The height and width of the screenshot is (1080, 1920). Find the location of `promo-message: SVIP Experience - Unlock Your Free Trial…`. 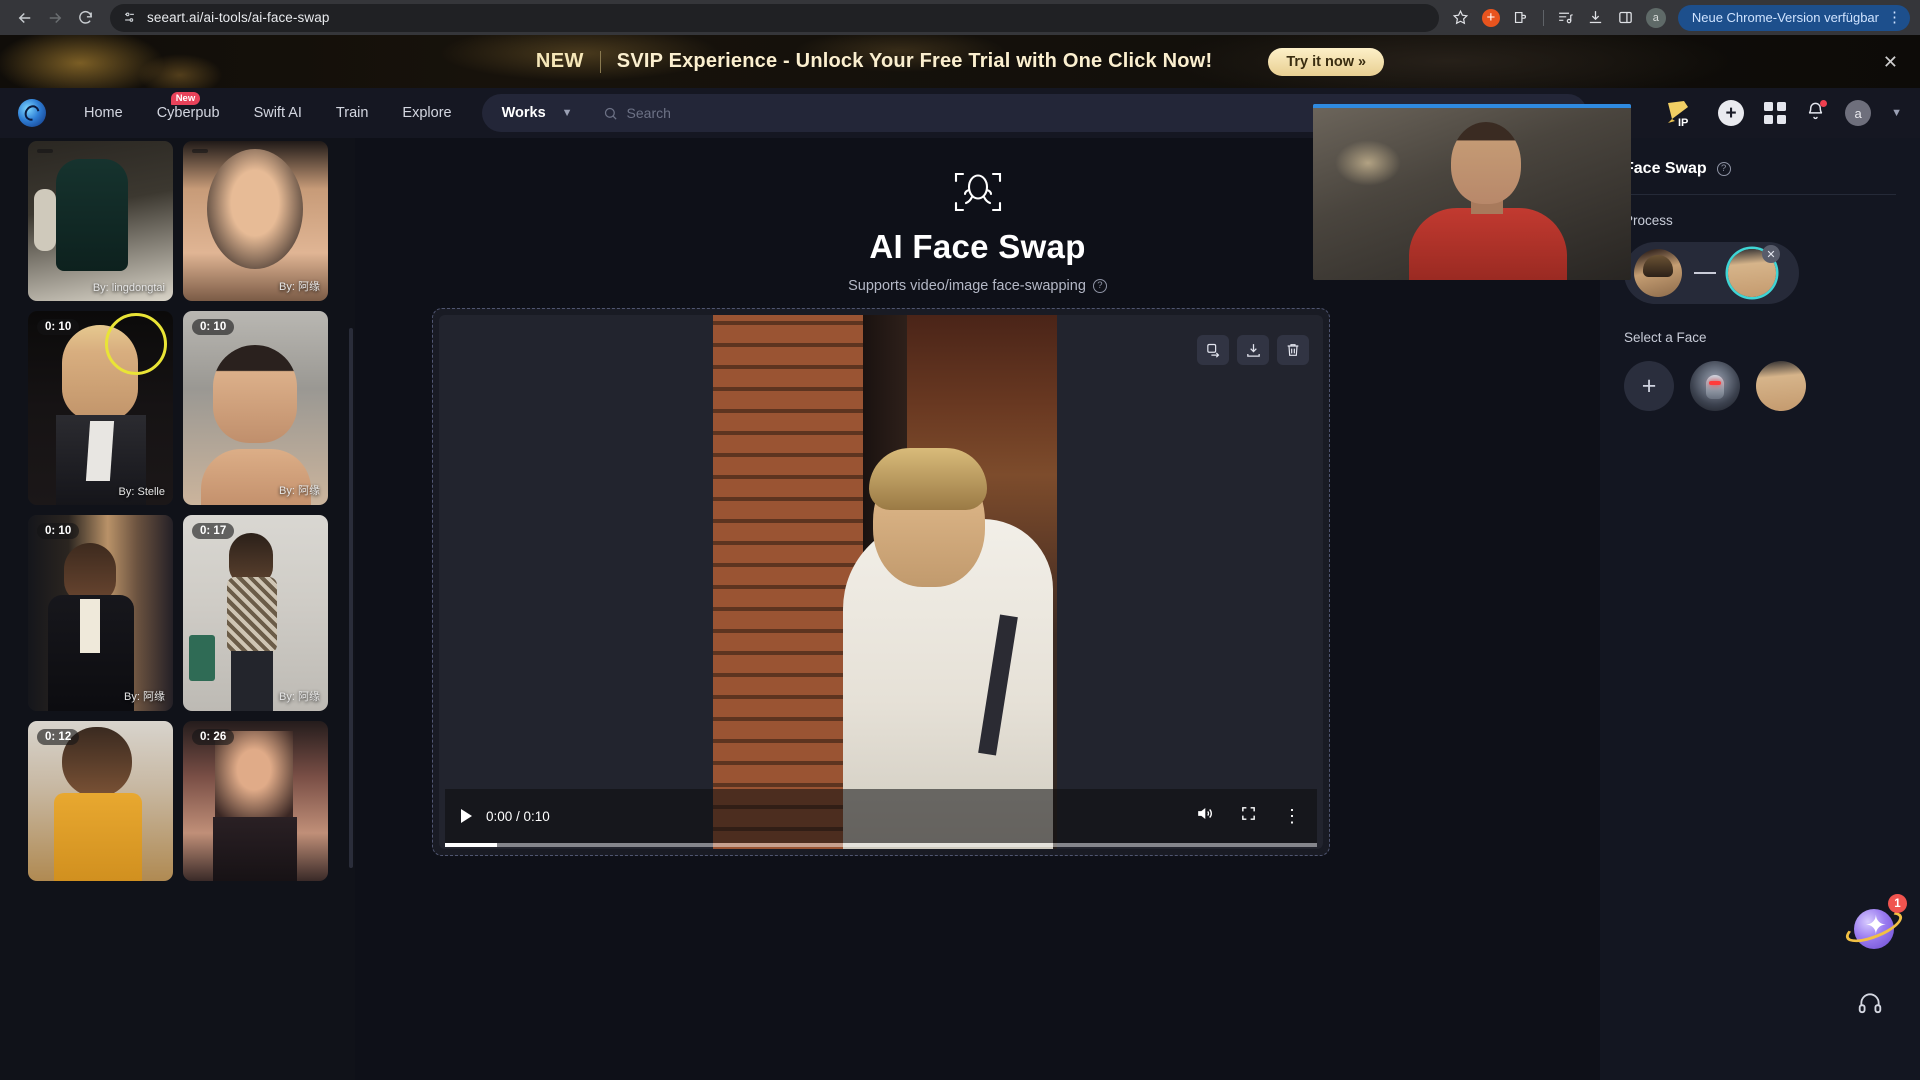

promo-message: SVIP Experience - Unlock Your Free Trial… is located at coordinates (914, 61).